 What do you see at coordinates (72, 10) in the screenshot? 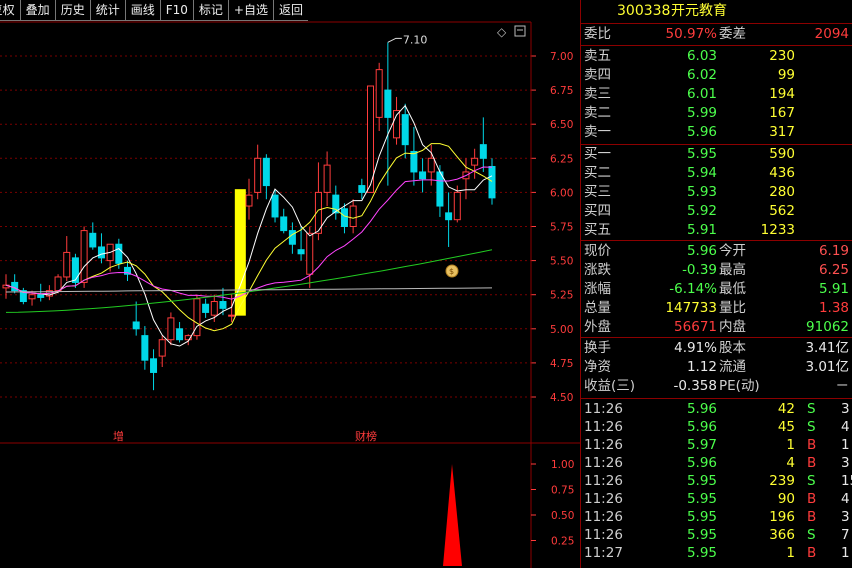
I see `toolbar-button-2: 历史` at bounding box center [72, 10].